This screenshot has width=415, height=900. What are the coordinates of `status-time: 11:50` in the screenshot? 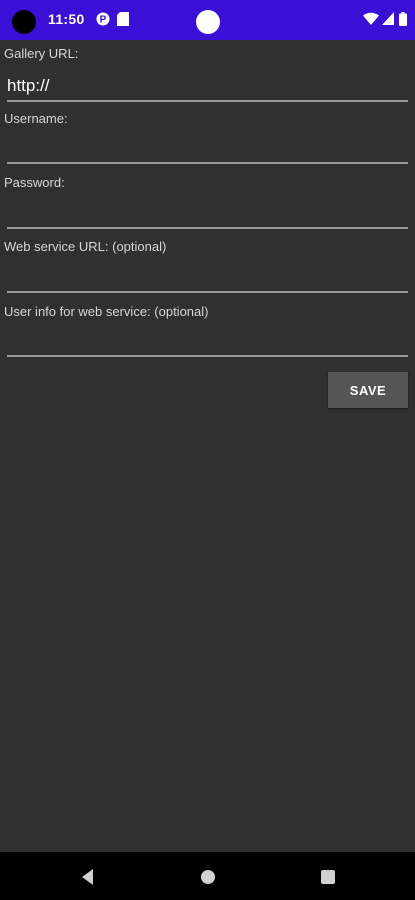 It's located at (66, 19).